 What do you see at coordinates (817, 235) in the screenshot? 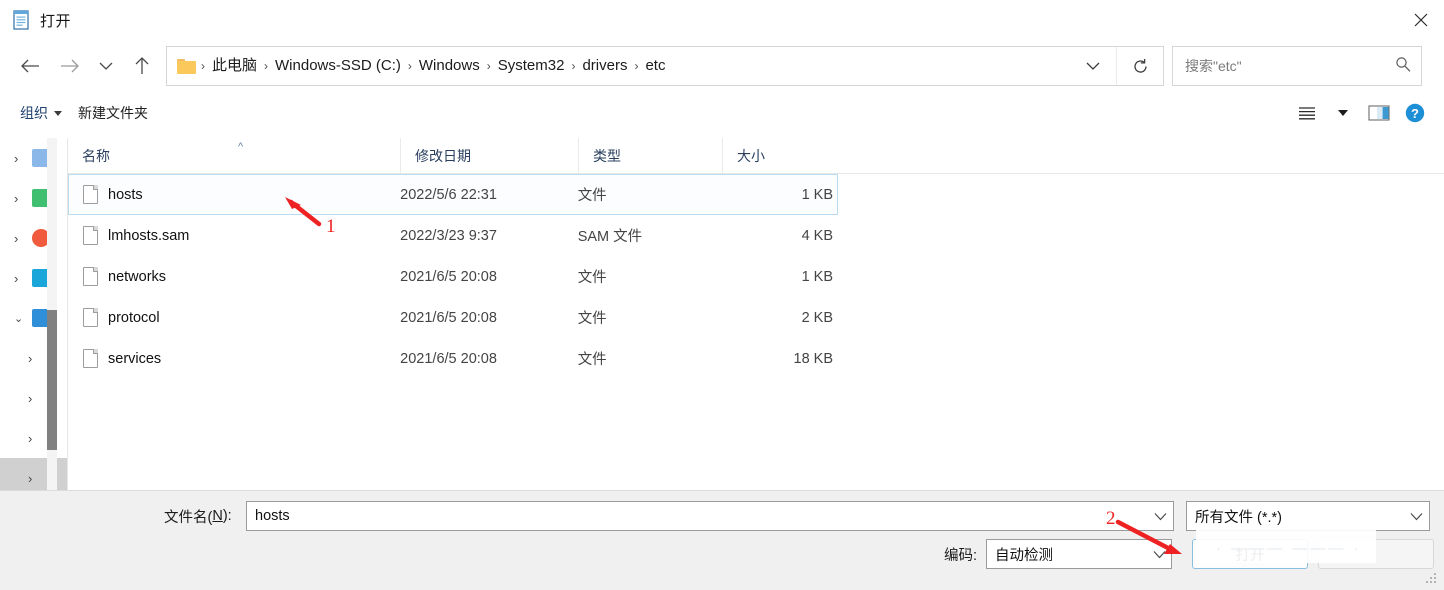
I see `file-size-cell: 4 KB` at bounding box center [817, 235].